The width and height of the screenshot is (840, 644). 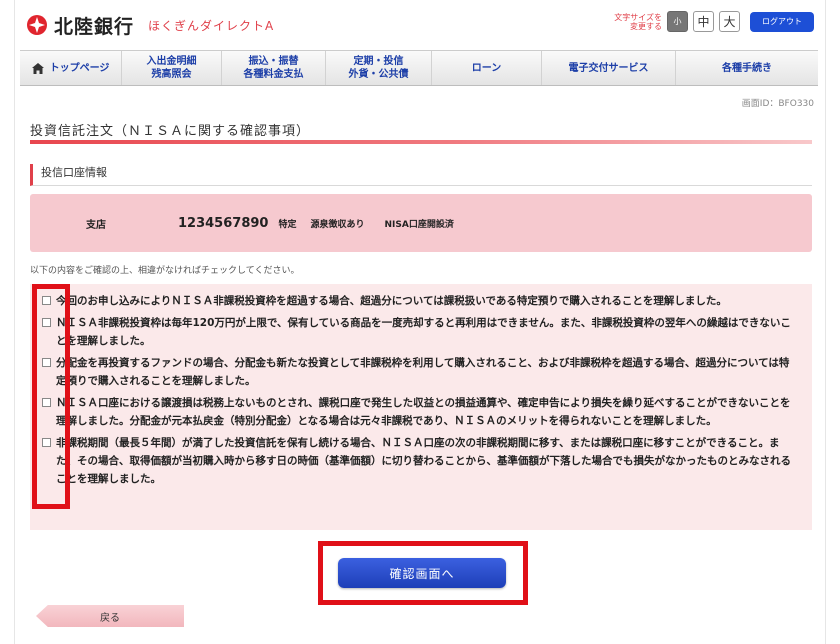 I want to click on nav-item-statements: 入出金明細 残高照会, so click(x=172, y=68).